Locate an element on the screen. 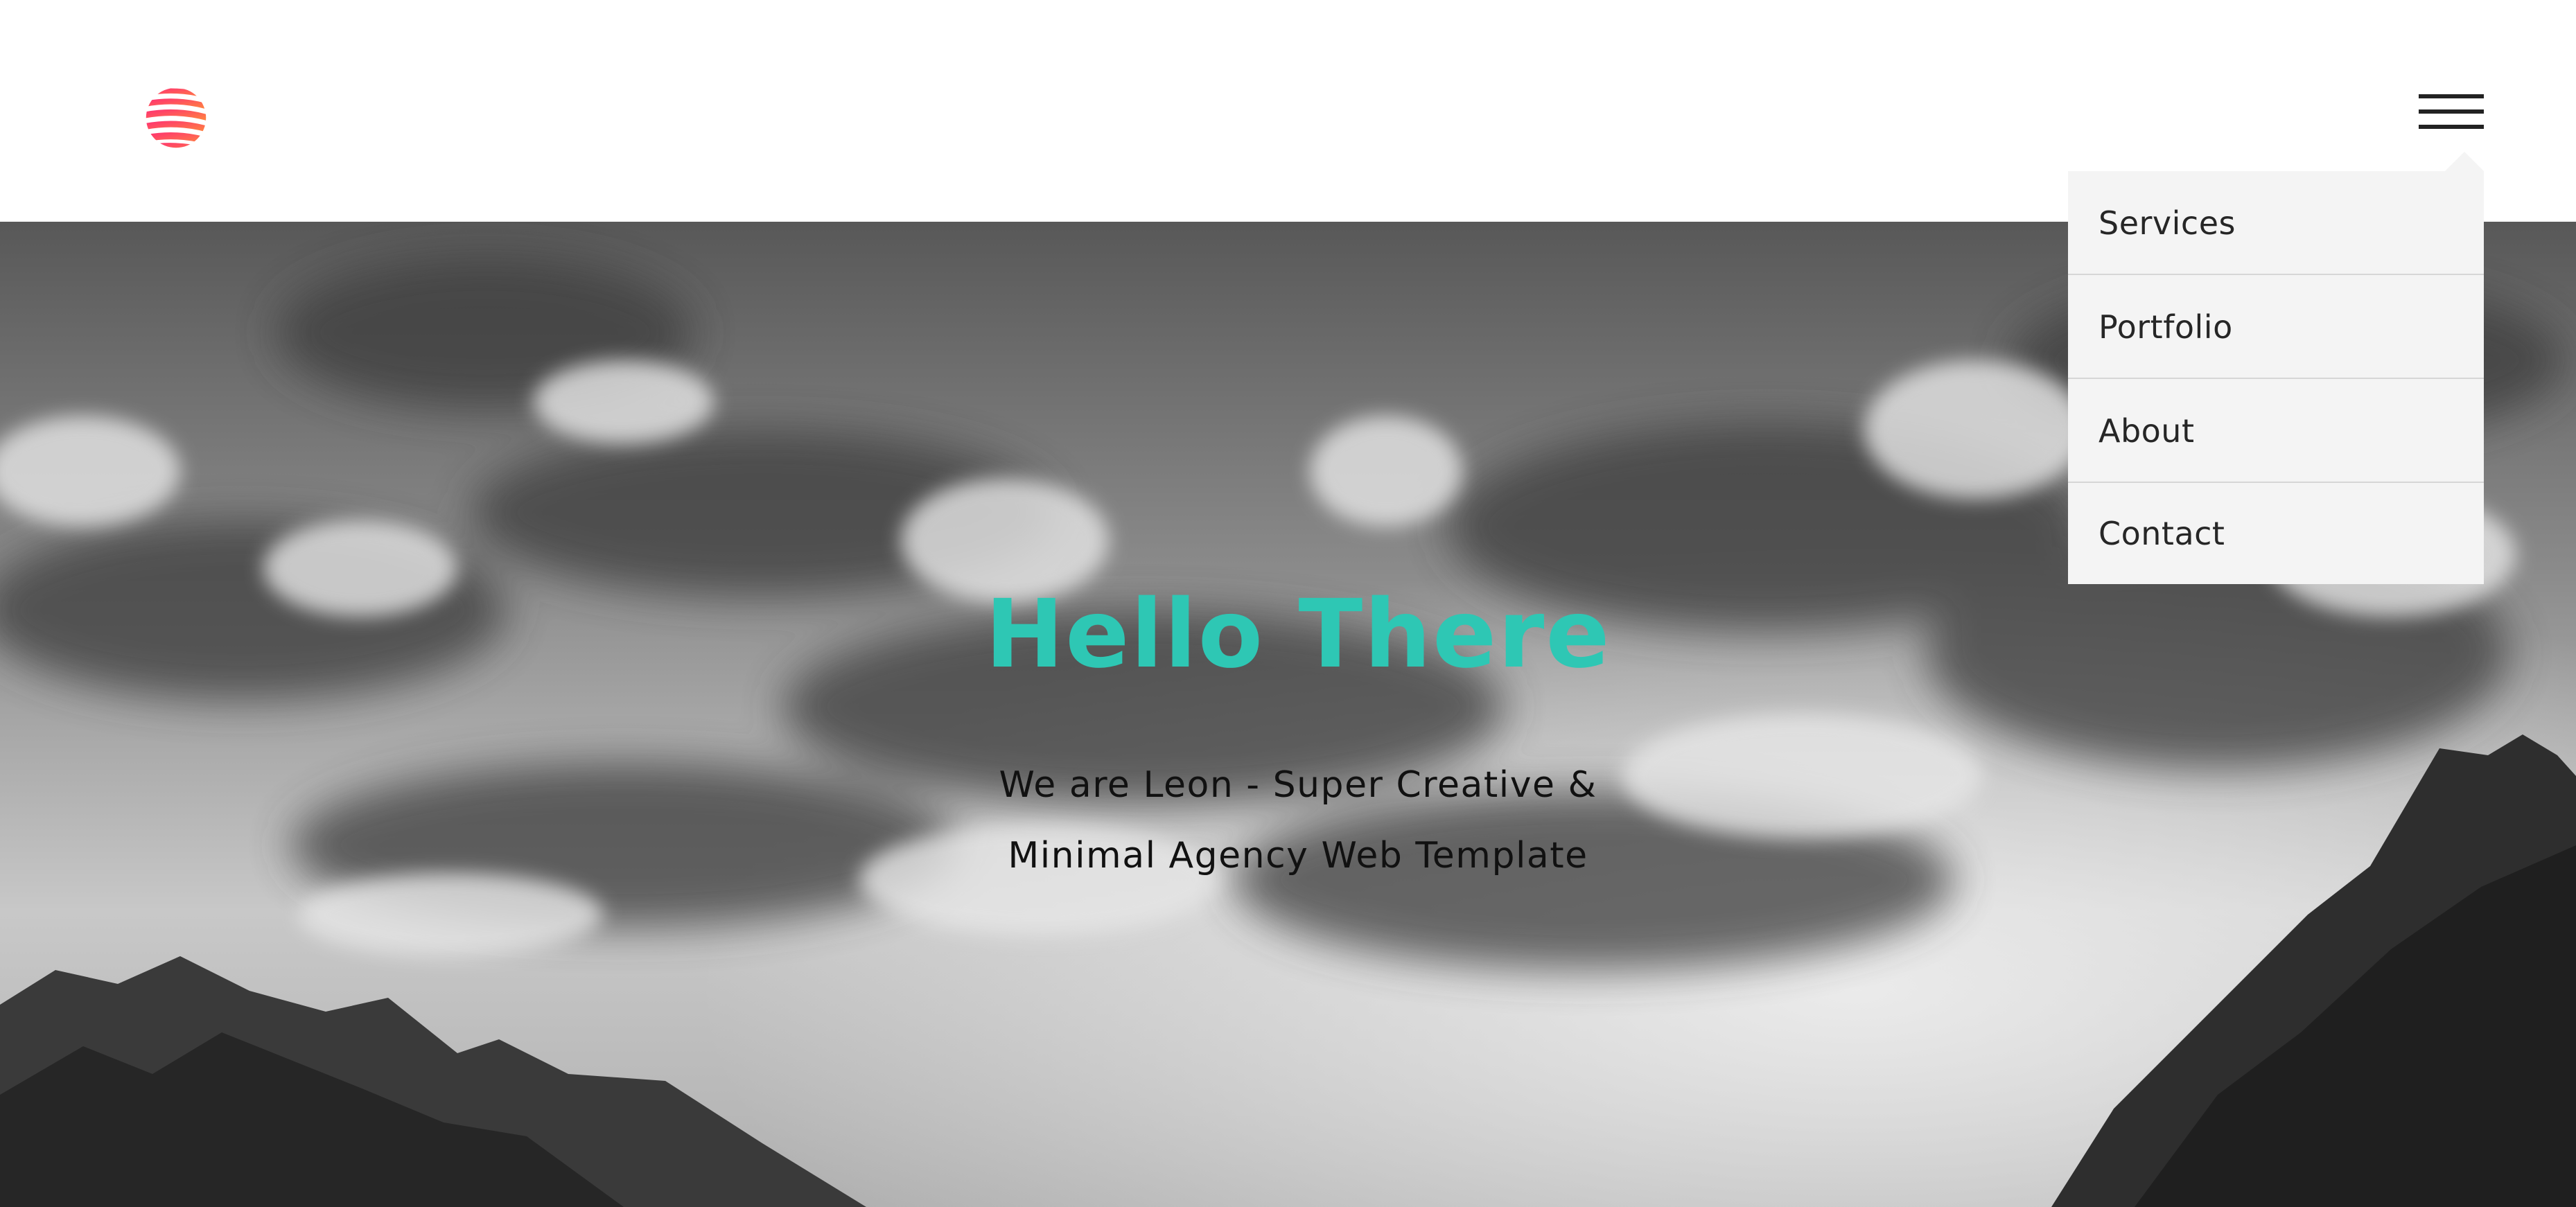 This screenshot has height=1207, width=2576. hero-subtitle-line-1: We are Leon - Super Creative & is located at coordinates (1298, 785).